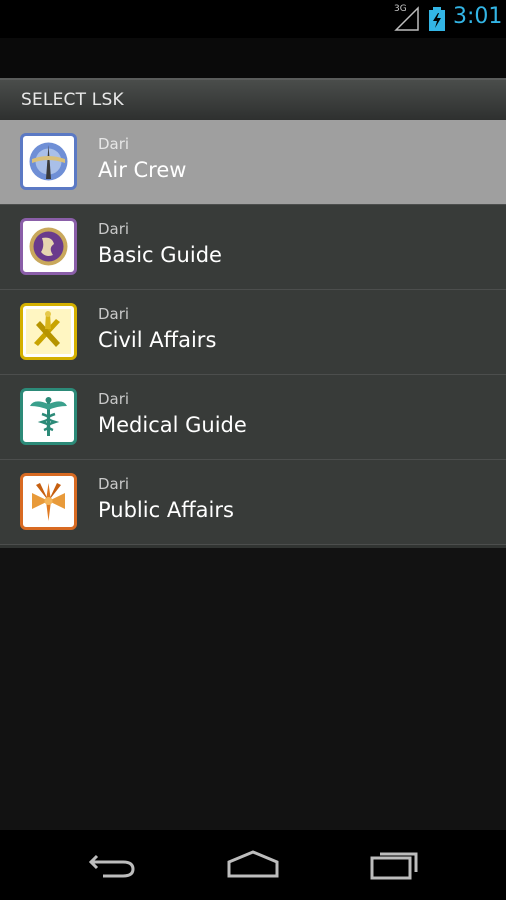  What do you see at coordinates (437, 19) in the screenshot?
I see `battery-charging-icon` at bounding box center [437, 19].